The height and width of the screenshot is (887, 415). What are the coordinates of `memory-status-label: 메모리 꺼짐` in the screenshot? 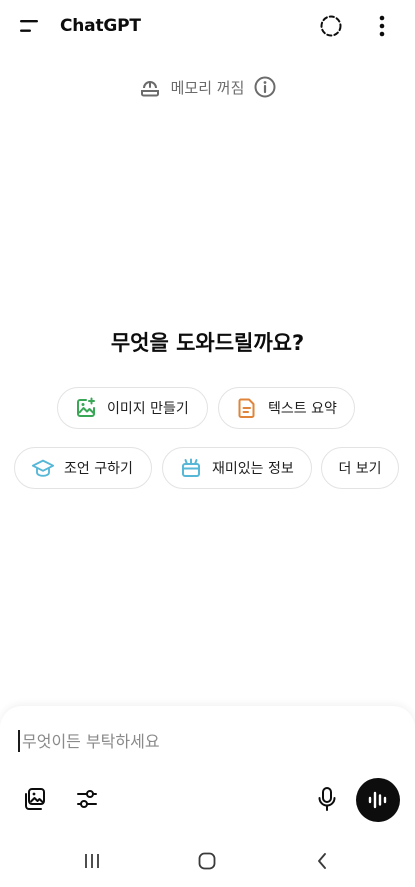 It's located at (207, 87).